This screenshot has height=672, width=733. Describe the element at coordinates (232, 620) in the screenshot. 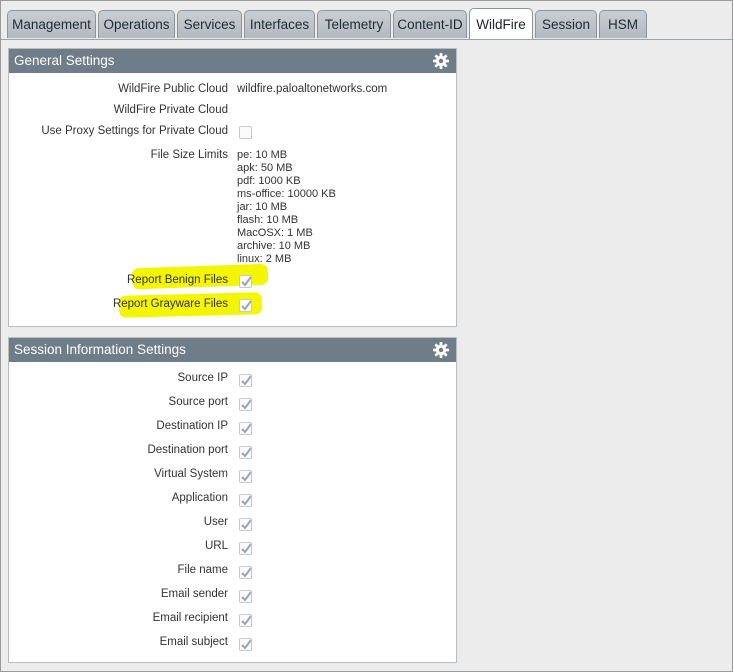

I see `field-email-recipient: Email recipient` at that location.